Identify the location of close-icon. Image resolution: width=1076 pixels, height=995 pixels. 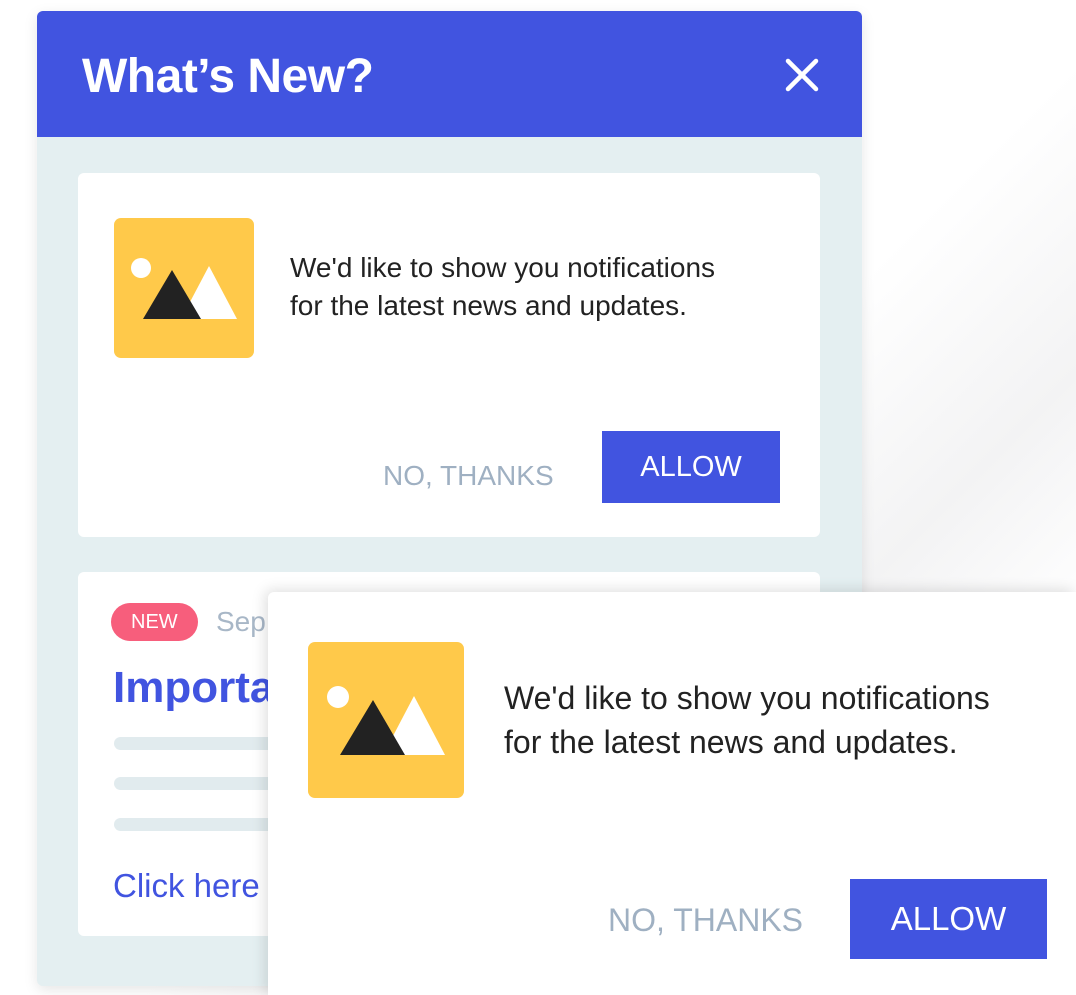
(802, 75).